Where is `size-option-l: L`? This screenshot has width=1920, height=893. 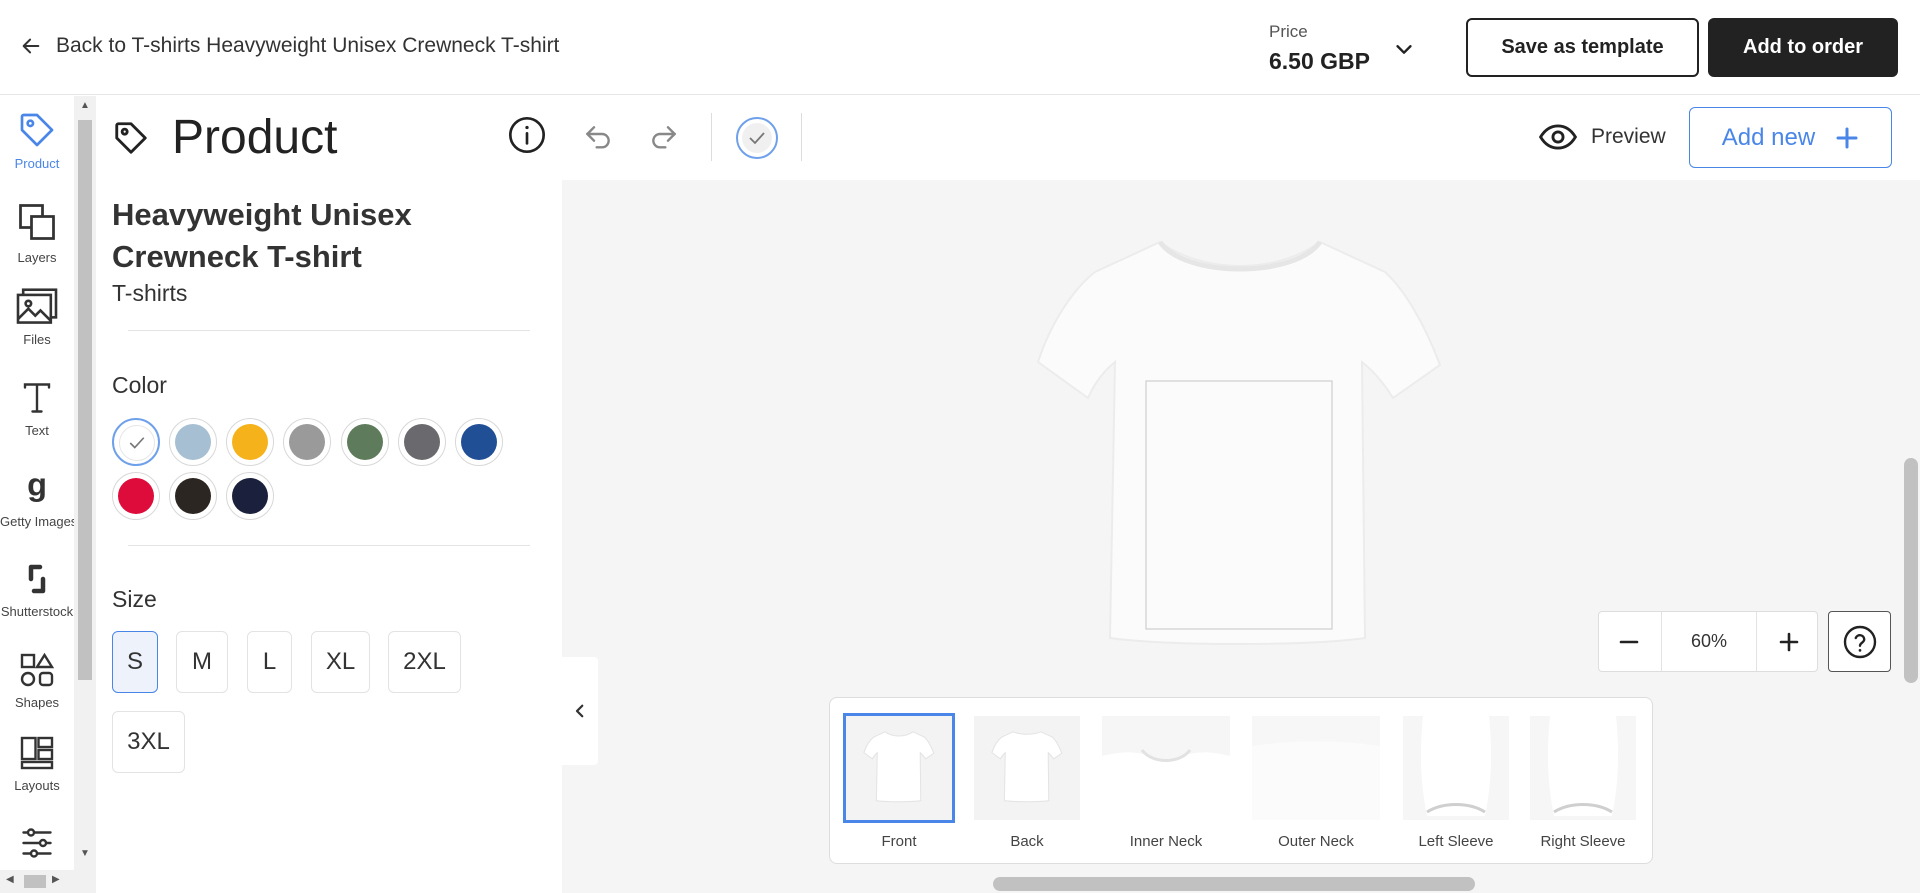
size-option-l: L is located at coordinates (269, 662).